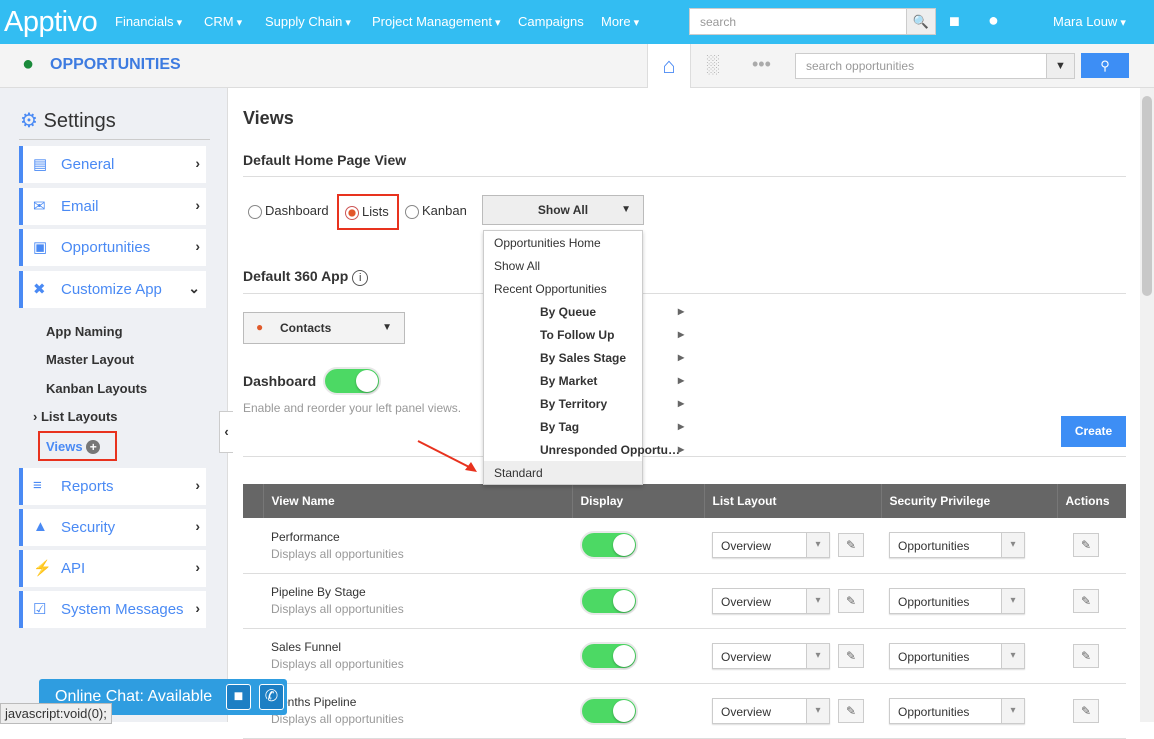  What do you see at coordinates (935, 66) in the screenshot?
I see `opportunity-search-input: search opportunities` at bounding box center [935, 66].